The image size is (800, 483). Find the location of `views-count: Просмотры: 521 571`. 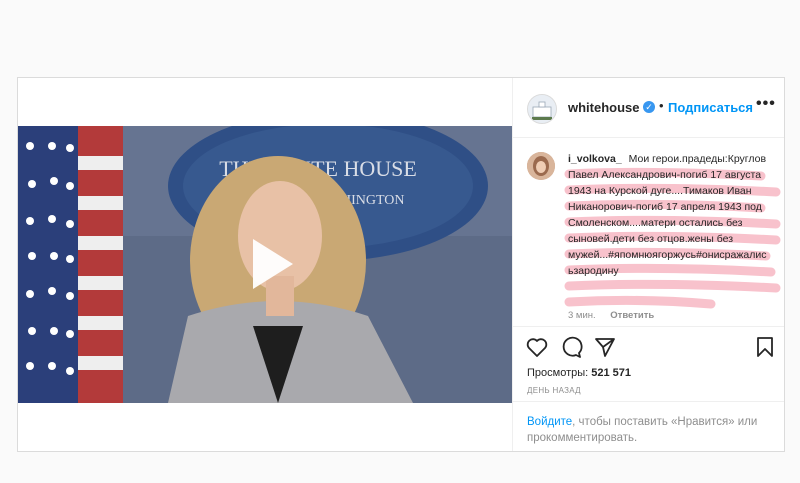

views-count: Просмотры: 521 571 is located at coordinates (579, 373).